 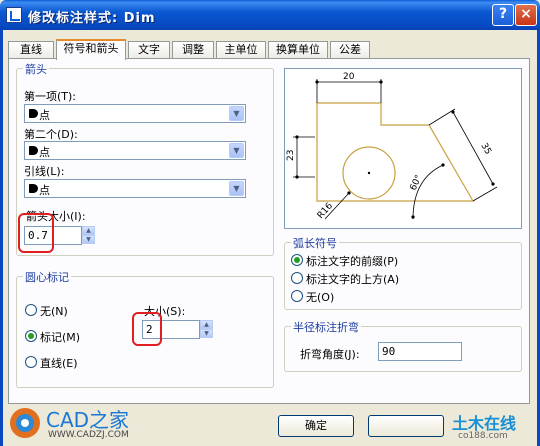 I want to click on center-mark-label: 标记(M), so click(x=60, y=337).